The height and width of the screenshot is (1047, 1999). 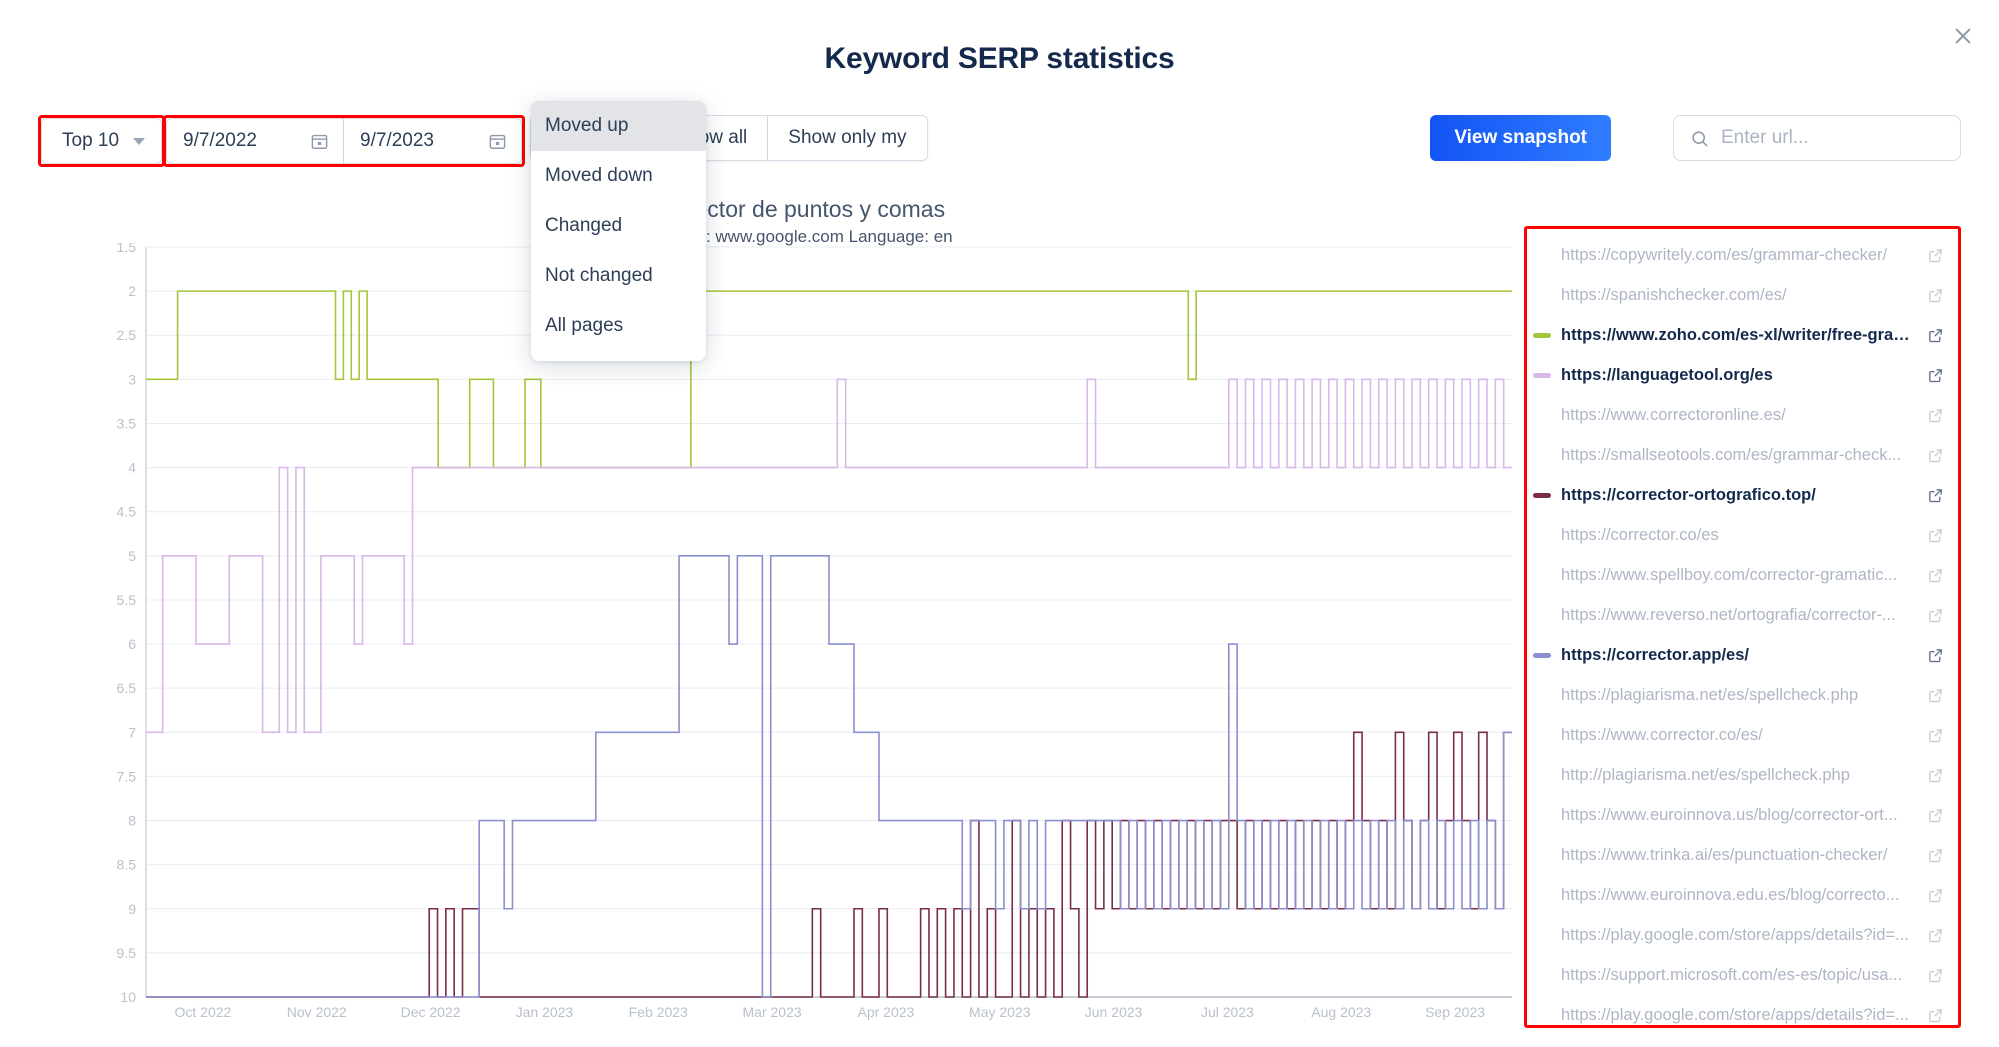 I want to click on top-filter-select: Top 10, so click(x=102, y=141).